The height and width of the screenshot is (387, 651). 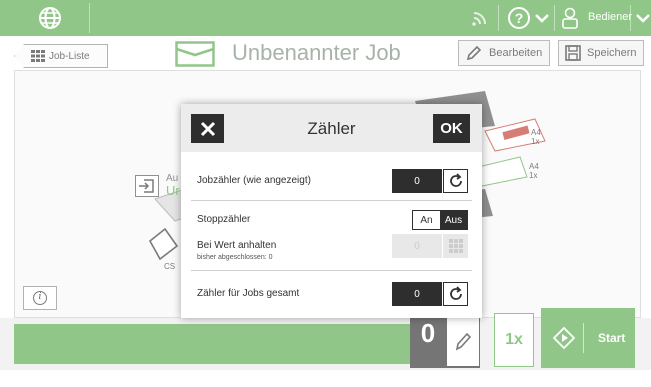 What do you see at coordinates (451, 128) in the screenshot?
I see `ok-button: OK` at bounding box center [451, 128].